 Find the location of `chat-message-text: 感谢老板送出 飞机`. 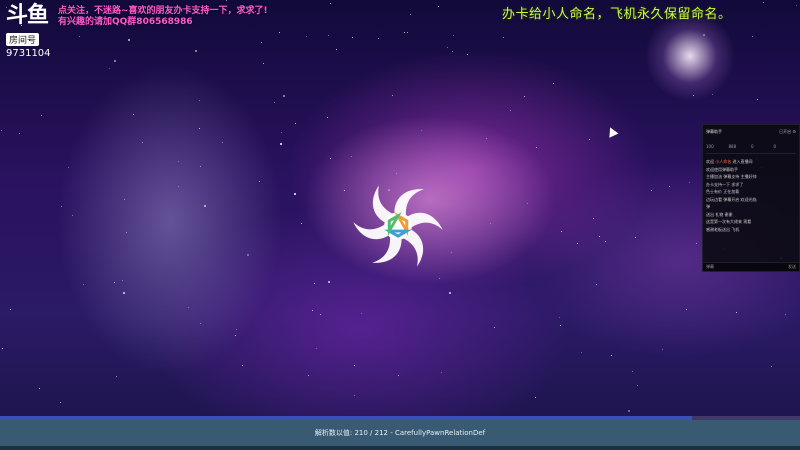

chat-message-text: 感谢老板送出 飞机 is located at coordinates (723, 229).